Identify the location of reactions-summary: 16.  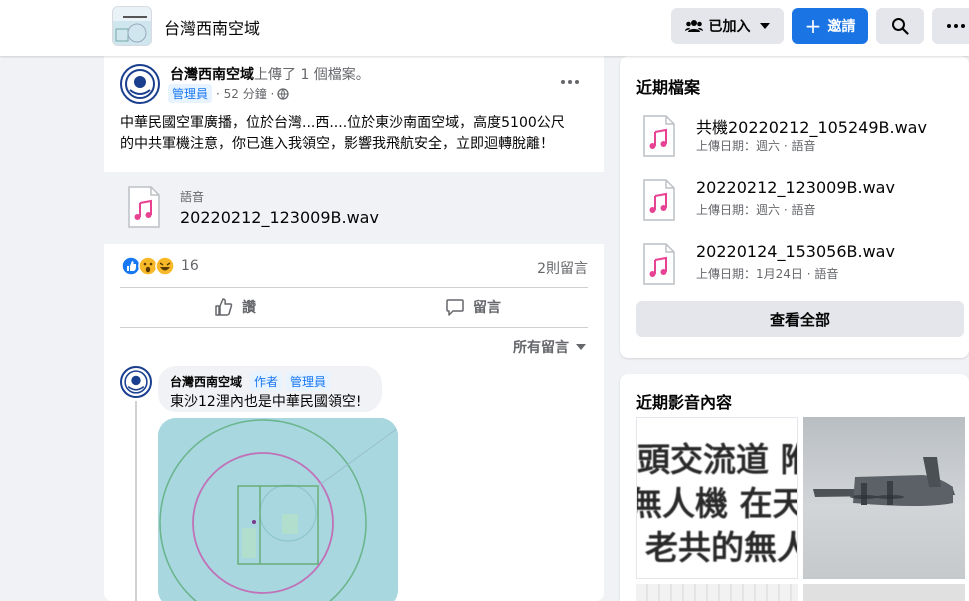
(160, 266).